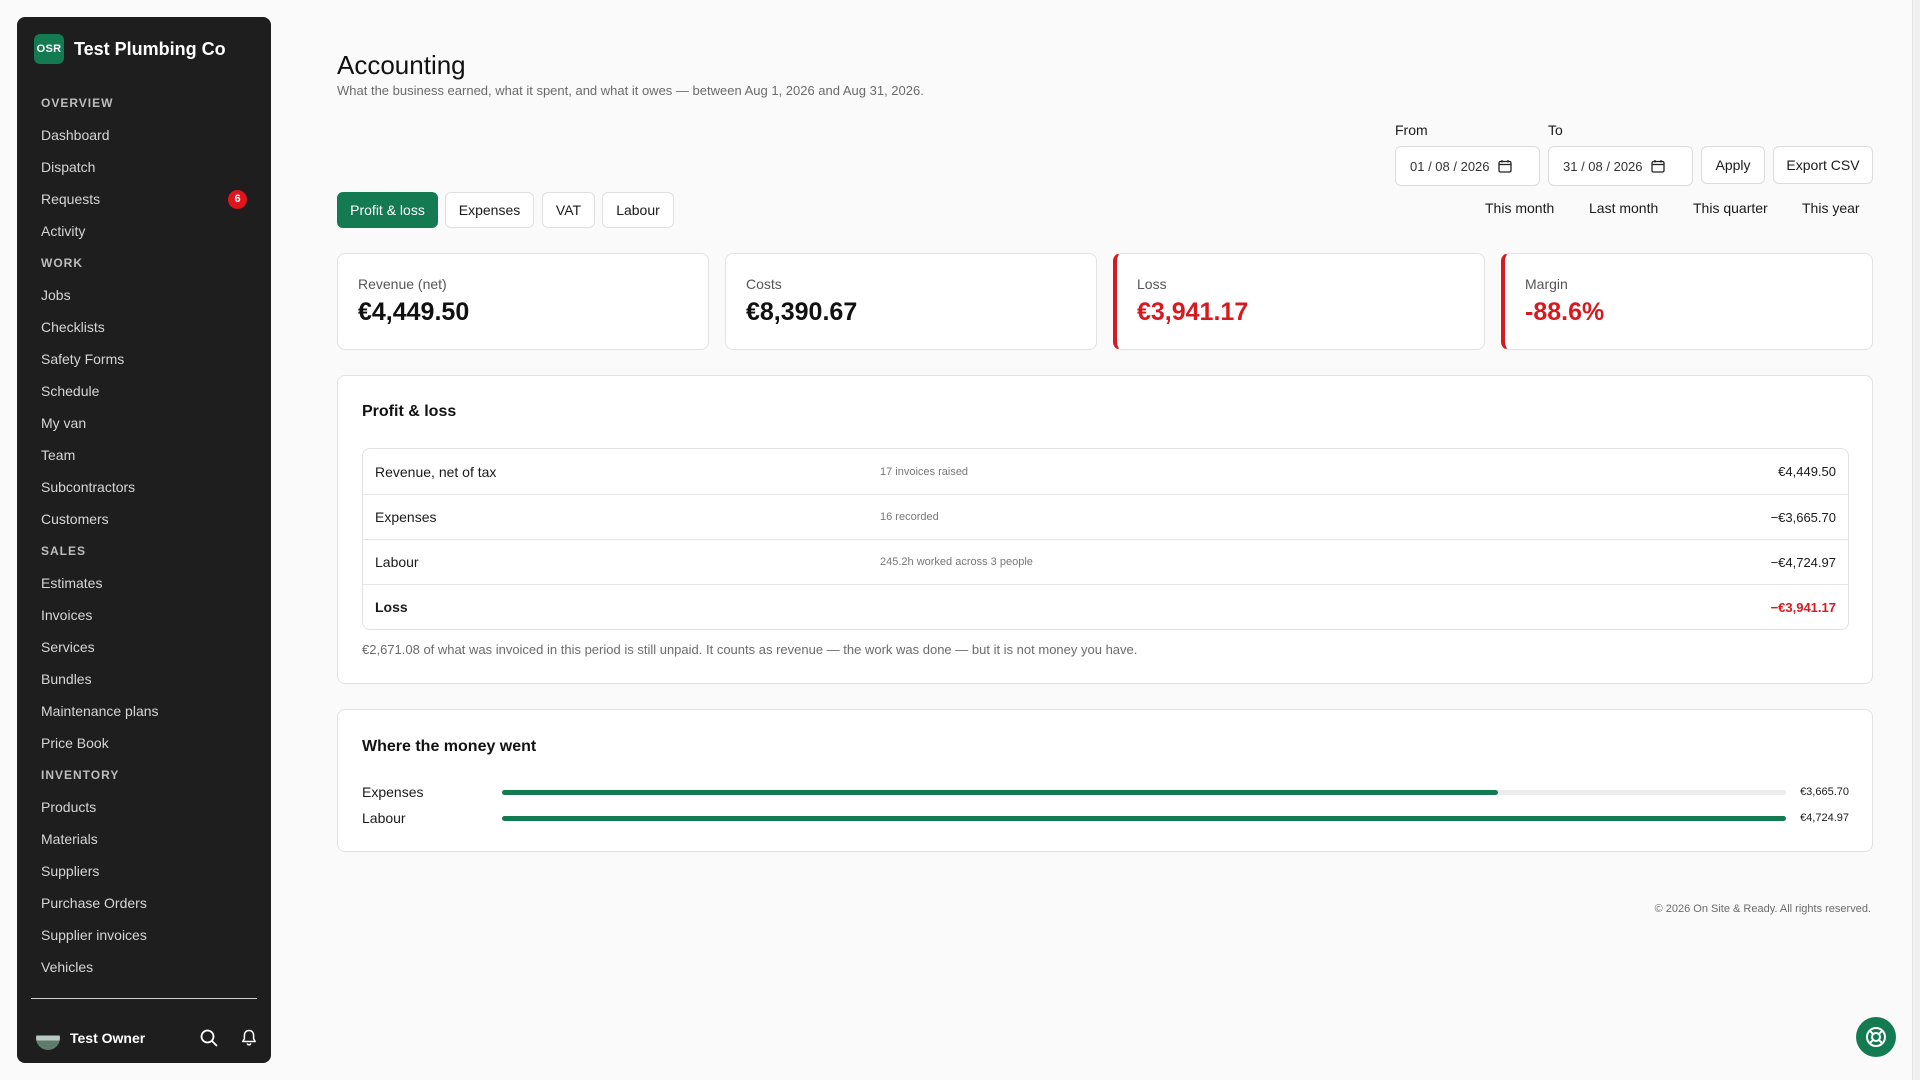 The image size is (1920, 1080). Describe the element at coordinates (69, 807) in the screenshot. I see `sidebar-item-label: Products` at that location.